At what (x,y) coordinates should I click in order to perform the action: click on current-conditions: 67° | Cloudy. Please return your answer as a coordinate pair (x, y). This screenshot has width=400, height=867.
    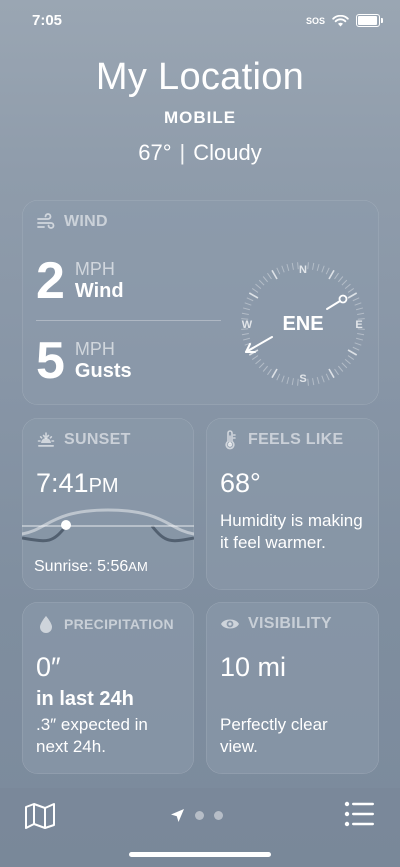
    Looking at the image, I should click on (200, 153).